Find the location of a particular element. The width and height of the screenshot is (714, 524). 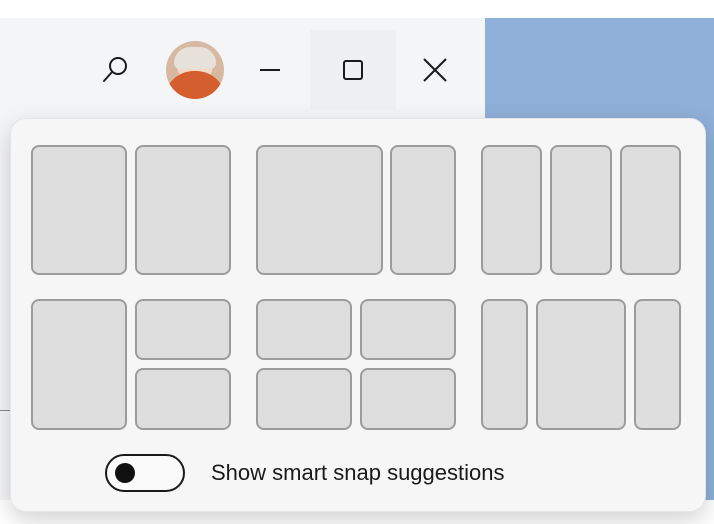

user-avatar is located at coordinates (195, 70).